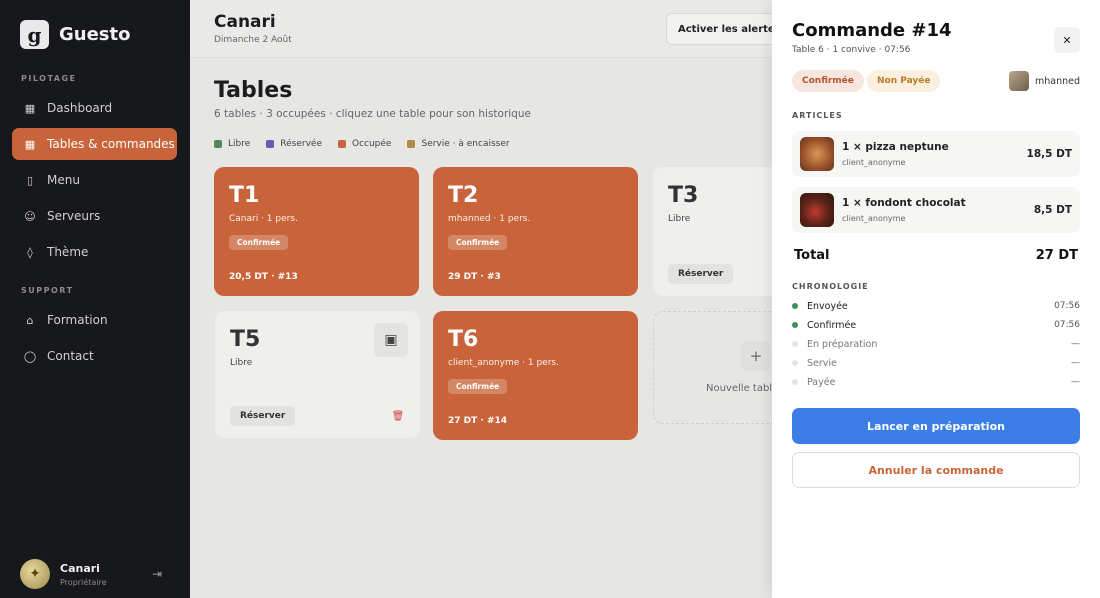  Describe the element at coordinates (30, 252) in the screenshot. I see `drop-icon: ◊` at that location.